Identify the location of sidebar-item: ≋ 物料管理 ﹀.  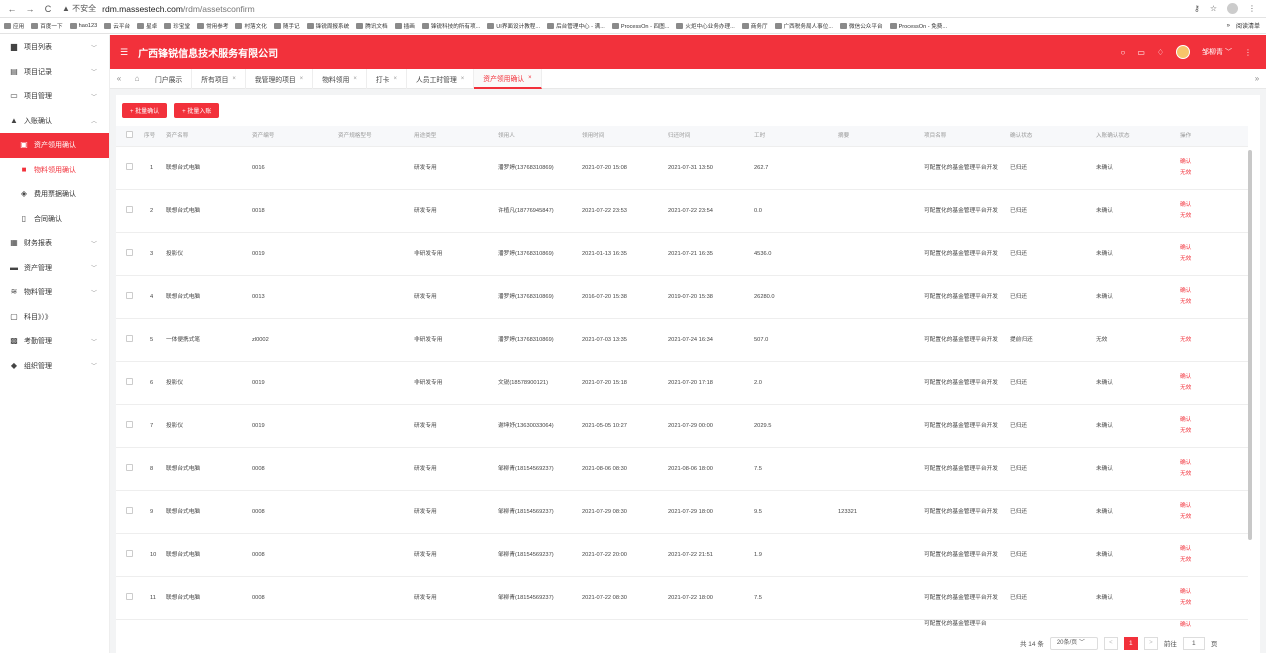
(54, 292).